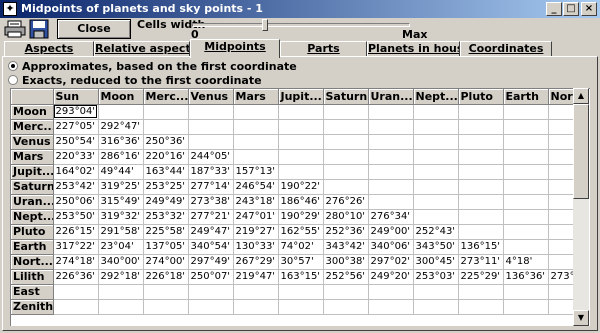 The height and width of the screenshot is (333, 600). What do you see at coordinates (166, 277) in the screenshot?
I see `grid-cell: 226°18'` at bounding box center [166, 277].